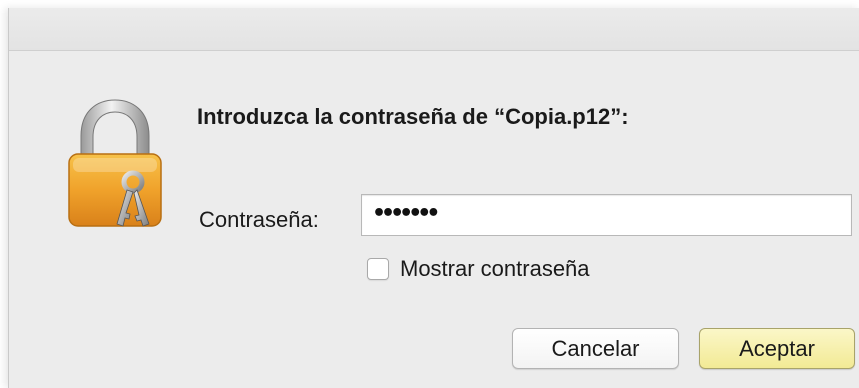 The image size is (859, 388). Describe the element at coordinates (413, 116) in the screenshot. I see `dialog-prompt: Introduzca la contraseña de “Copia.p12”:` at that location.